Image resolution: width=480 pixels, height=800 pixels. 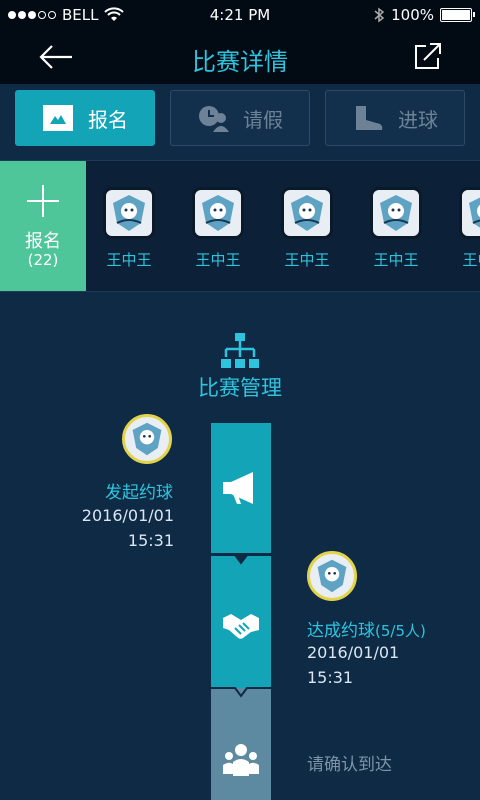 I want to click on status-right: 100%, so click(x=424, y=15).